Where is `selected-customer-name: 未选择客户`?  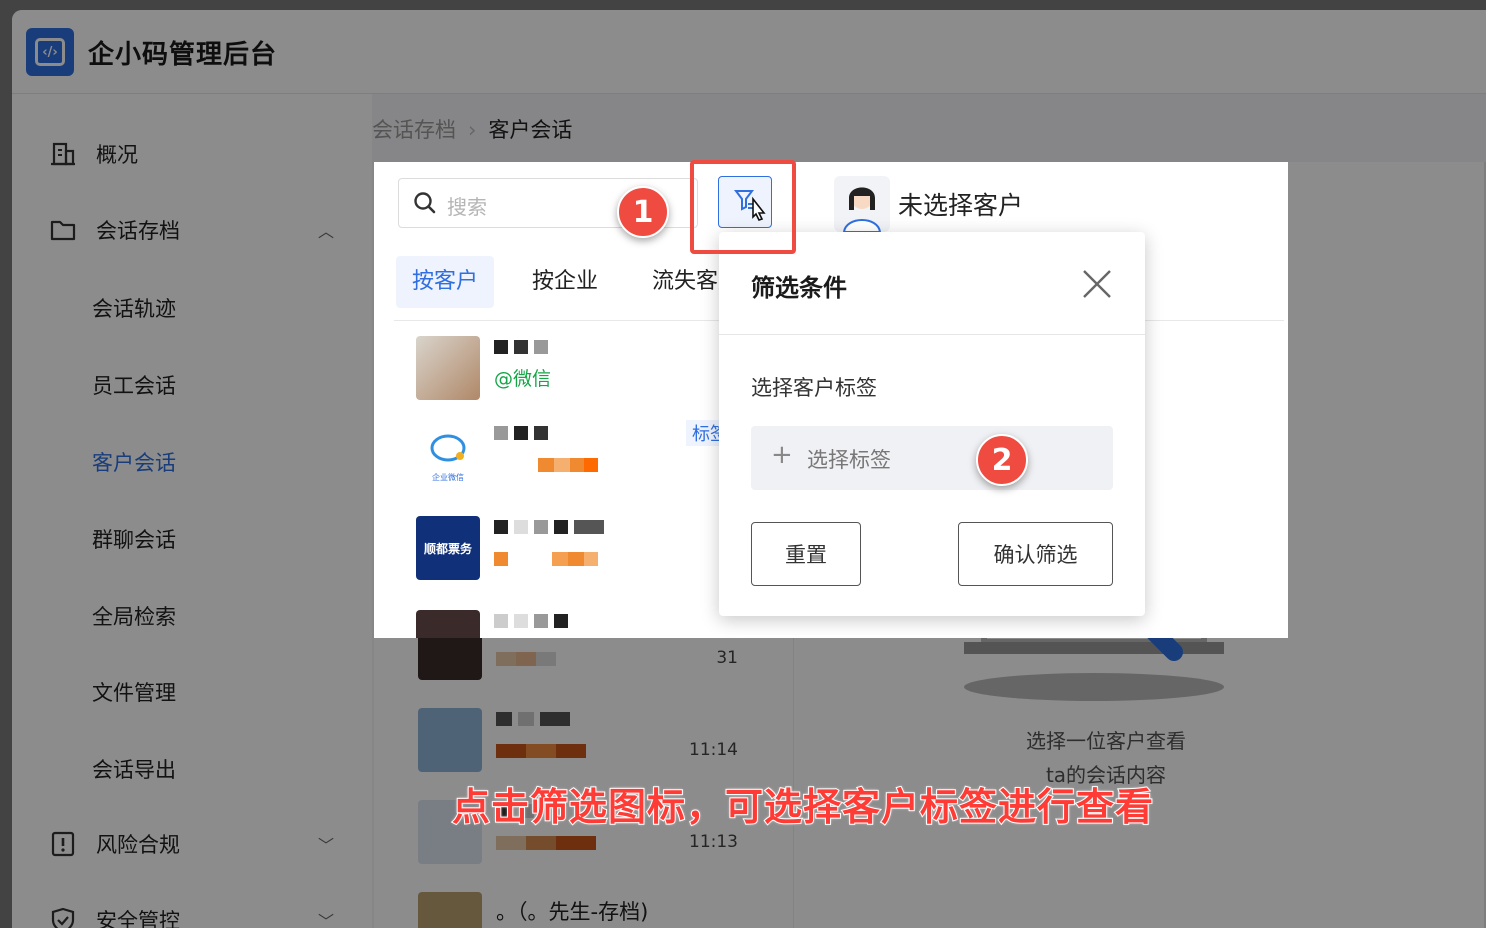
selected-customer-name: 未选择客户 is located at coordinates (961, 205).